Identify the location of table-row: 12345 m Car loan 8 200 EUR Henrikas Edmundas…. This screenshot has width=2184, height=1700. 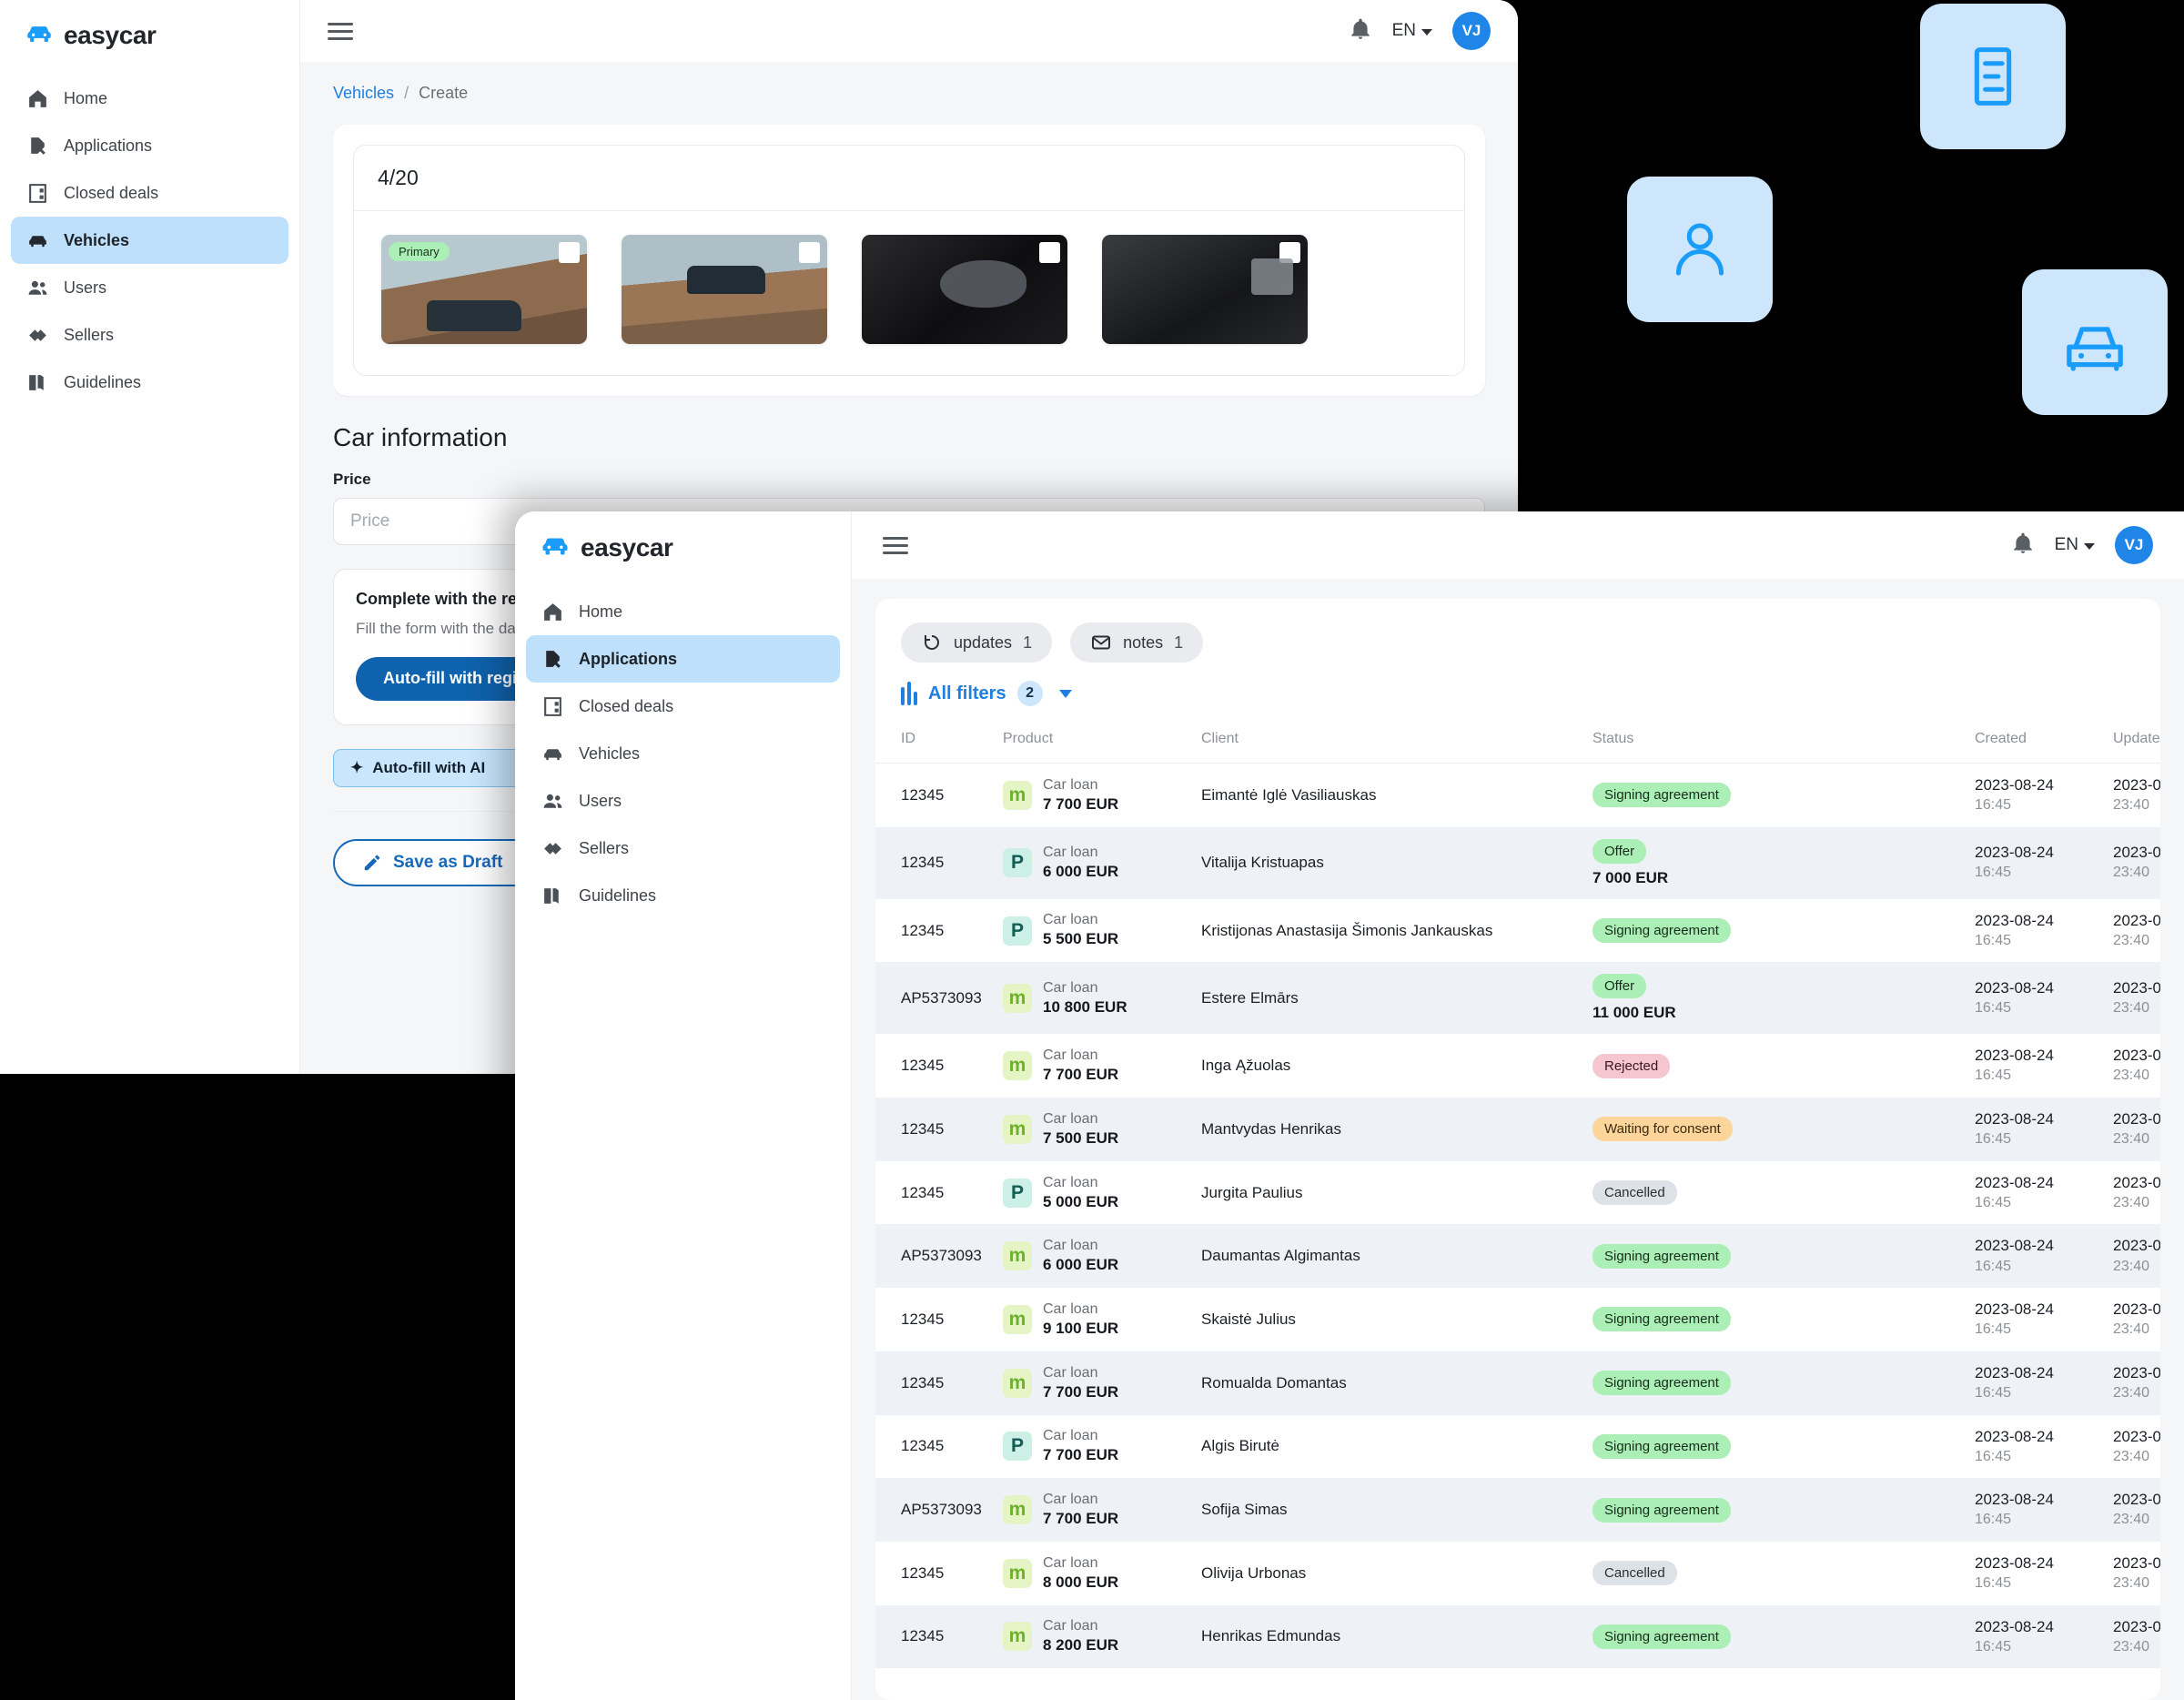
(1518, 1636).